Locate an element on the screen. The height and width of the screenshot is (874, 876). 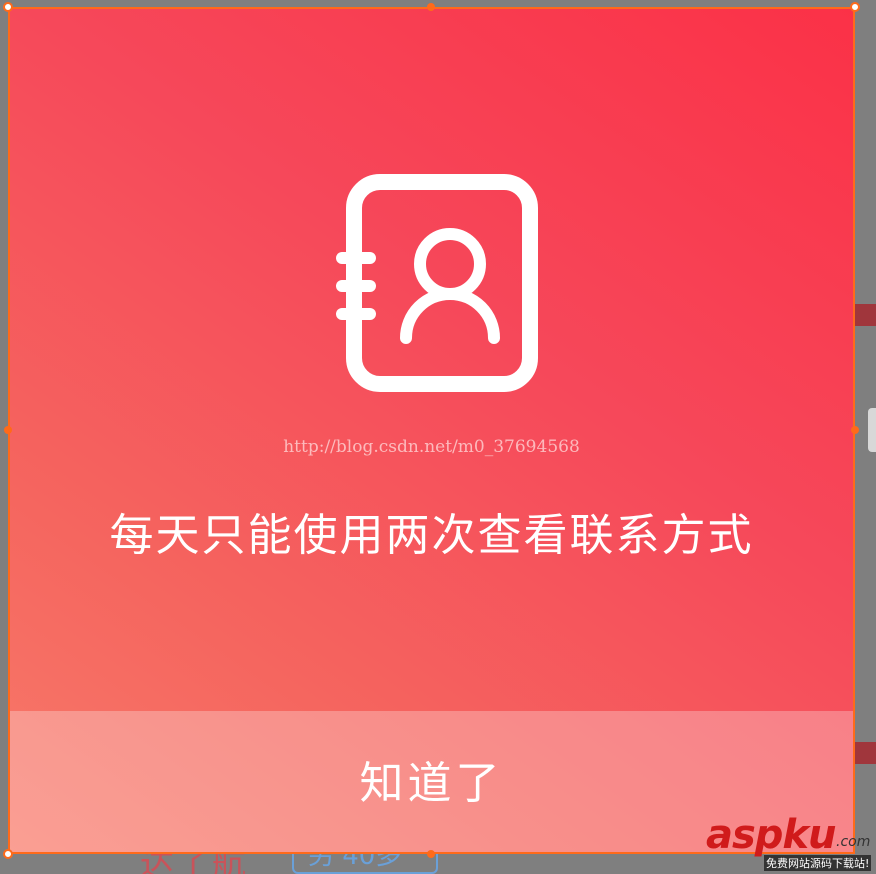
resize-handle-top-left is located at coordinates (8, 7).